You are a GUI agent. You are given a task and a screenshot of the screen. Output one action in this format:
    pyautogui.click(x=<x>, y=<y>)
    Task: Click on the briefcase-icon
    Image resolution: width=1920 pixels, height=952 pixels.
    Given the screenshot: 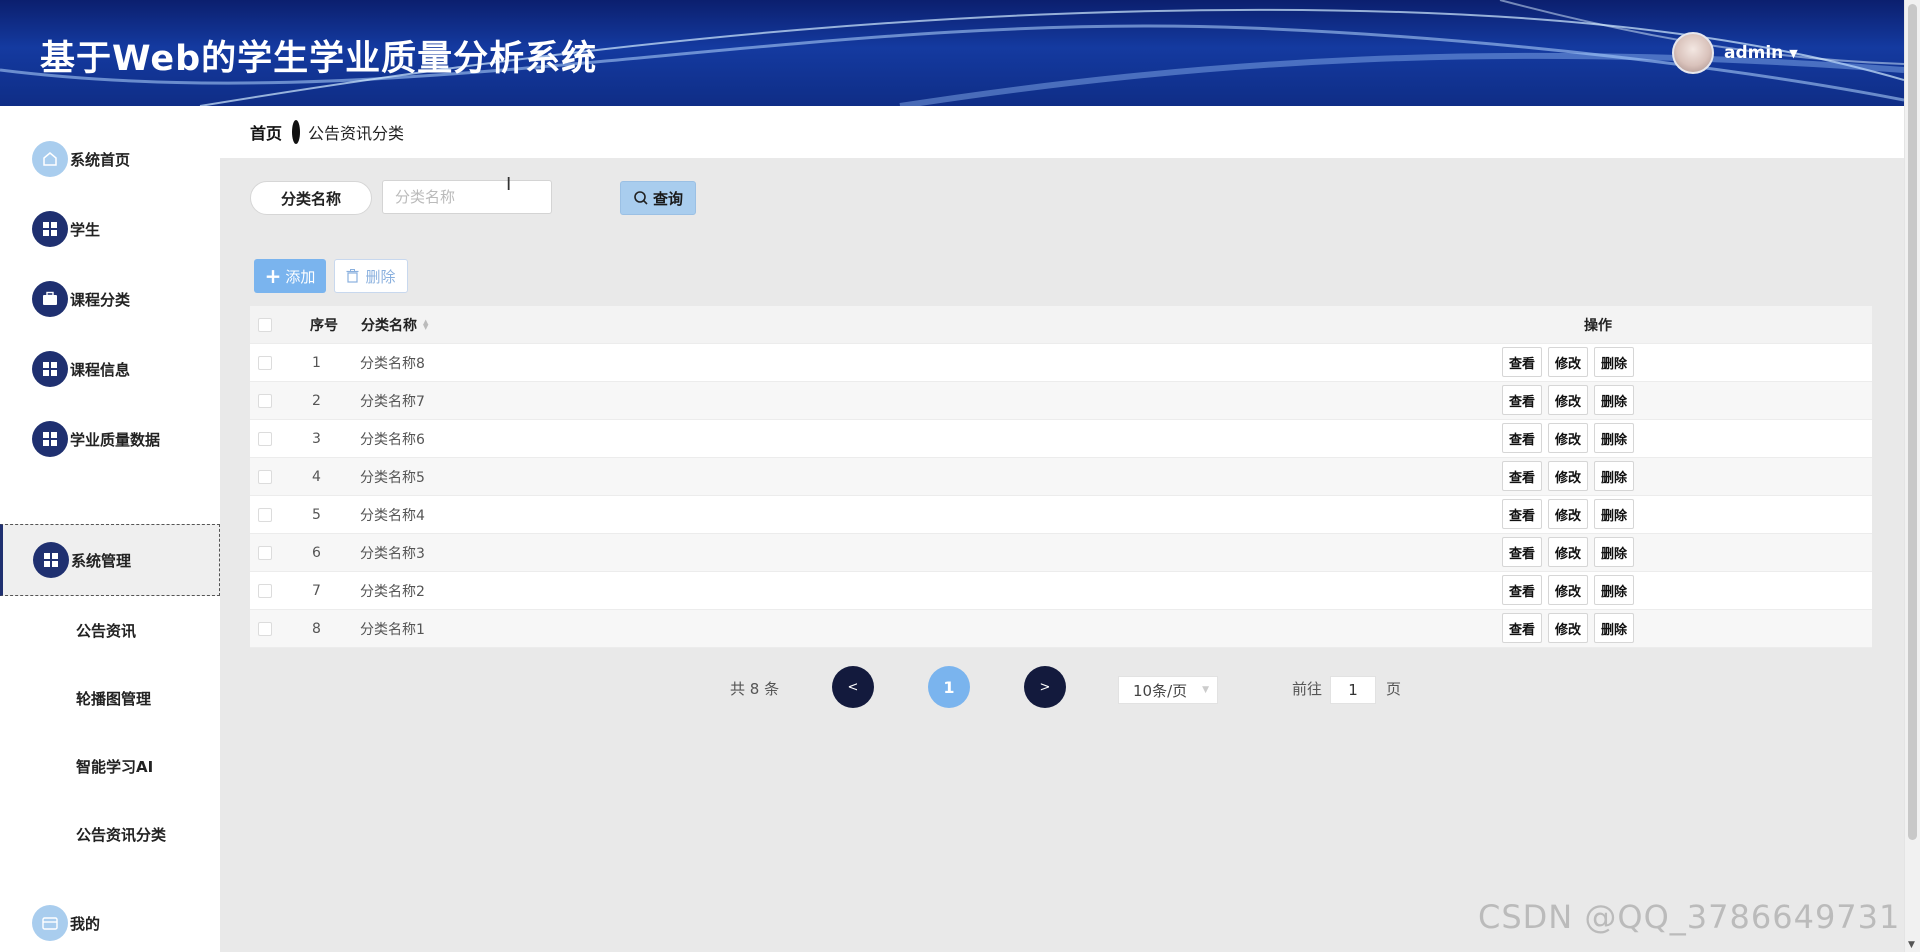 What is the action you would take?
    pyautogui.click(x=50, y=299)
    